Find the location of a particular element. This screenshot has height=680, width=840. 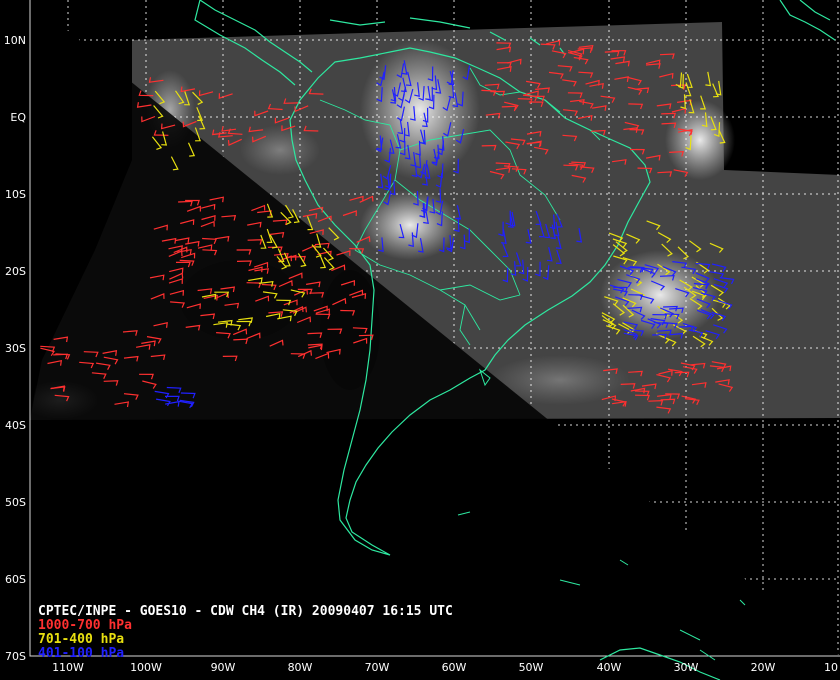

lon-label: 20W is located at coordinates (763, 667).